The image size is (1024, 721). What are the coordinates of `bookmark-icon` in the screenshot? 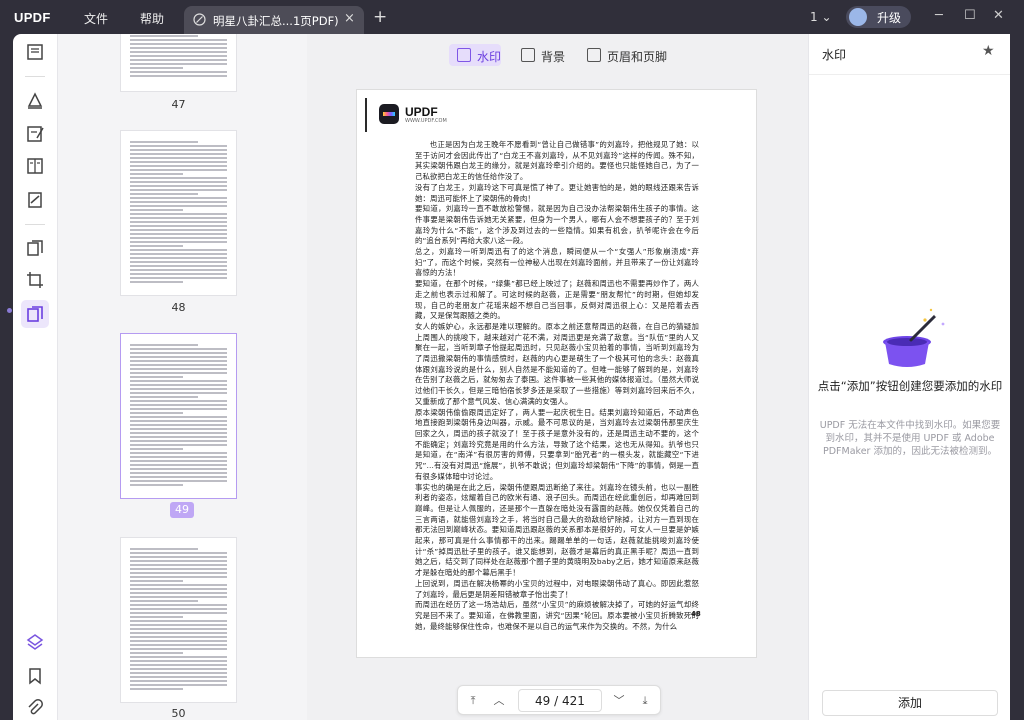 It's located at (35, 676).